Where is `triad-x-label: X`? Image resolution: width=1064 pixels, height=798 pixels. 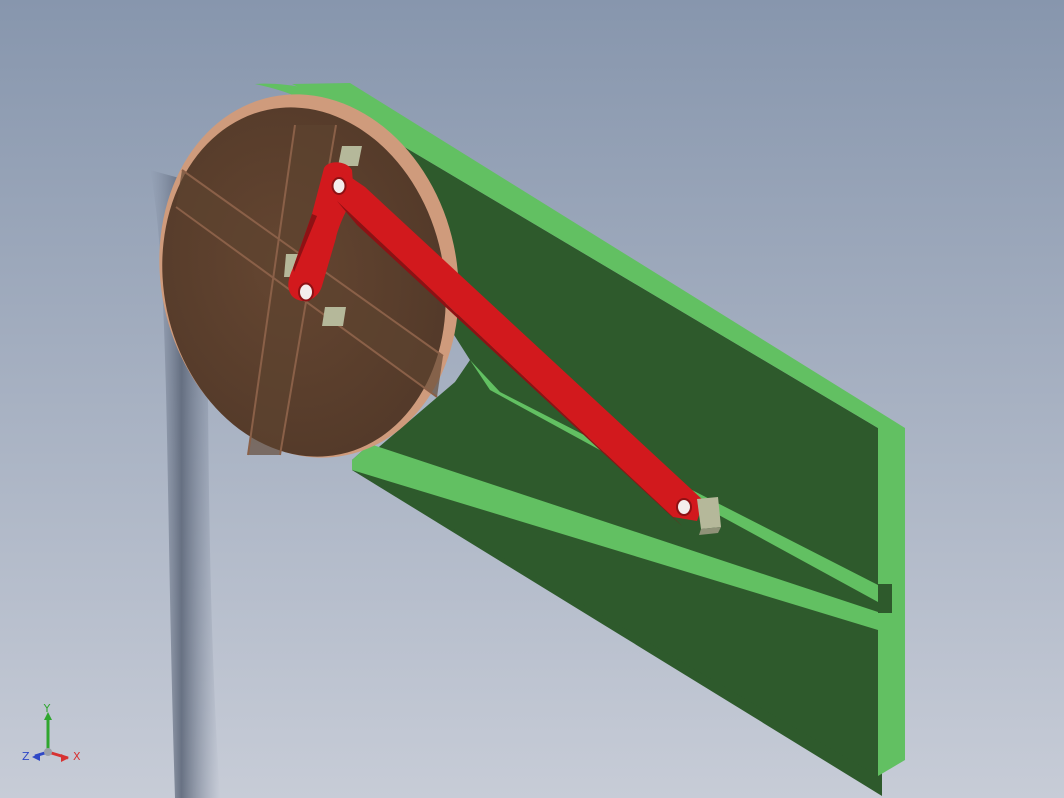
triad-x-label: X is located at coordinates (77, 756).